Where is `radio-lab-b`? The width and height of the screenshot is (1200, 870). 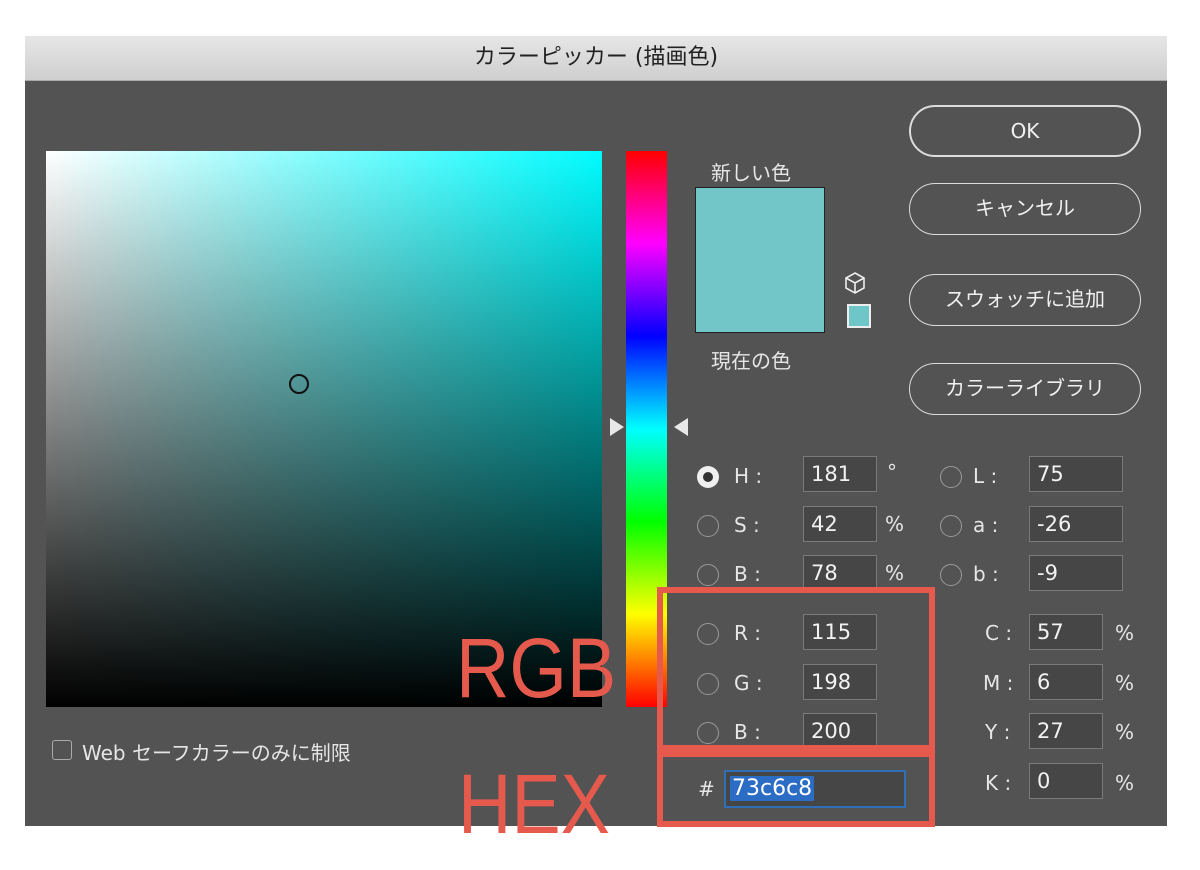
radio-lab-b is located at coordinates (951, 575).